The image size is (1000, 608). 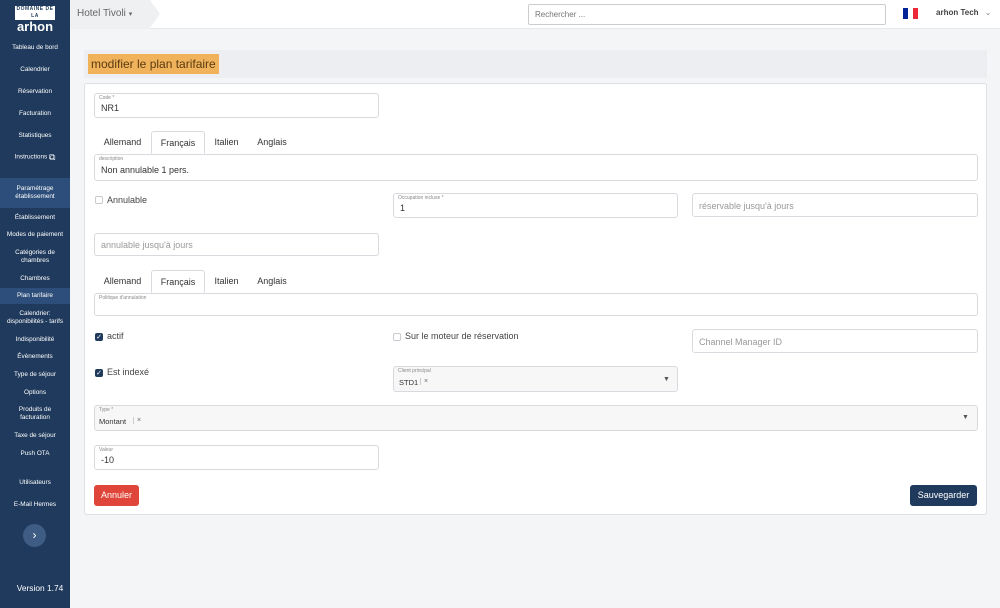 I want to click on sidebar-item-label: Plan tarifaire, so click(x=35, y=295).